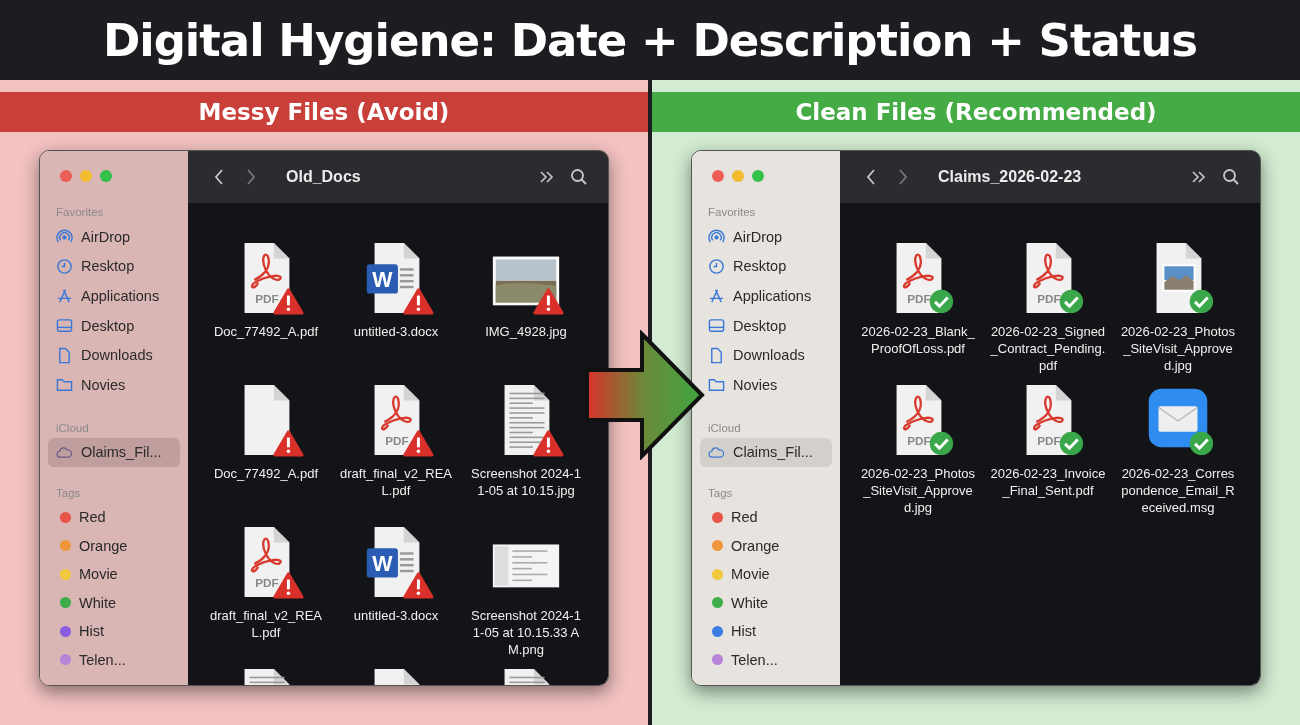 The height and width of the screenshot is (725, 1300). I want to click on file-name: Screenshot 2024-11-05 at 10.15.33 AM.png, so click(526, 632).